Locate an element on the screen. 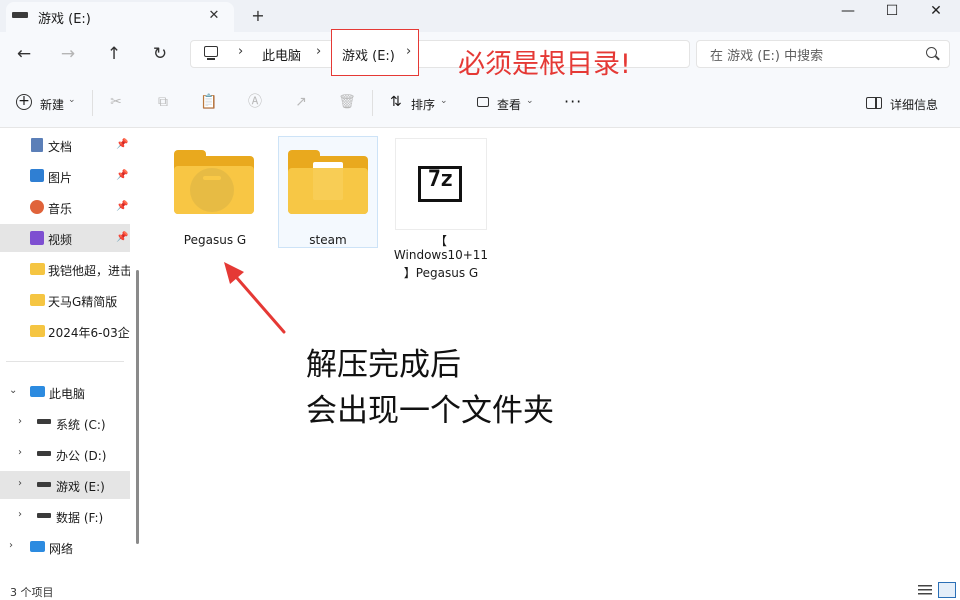 This screenshot has height=600, width=960. video-icon is located at coordinates (37, 238).